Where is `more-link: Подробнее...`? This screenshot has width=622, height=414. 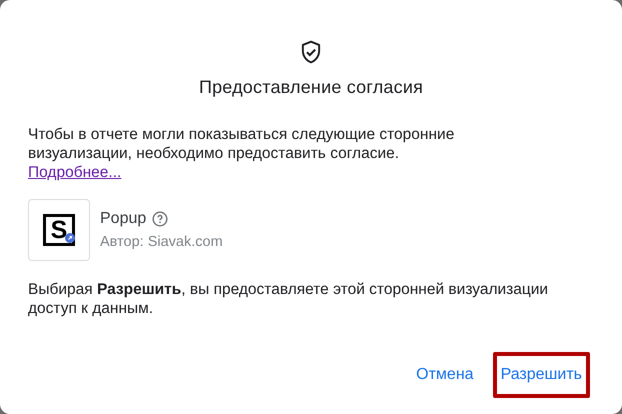 more-link: Подробнее... is located at coordinates (75, 172).